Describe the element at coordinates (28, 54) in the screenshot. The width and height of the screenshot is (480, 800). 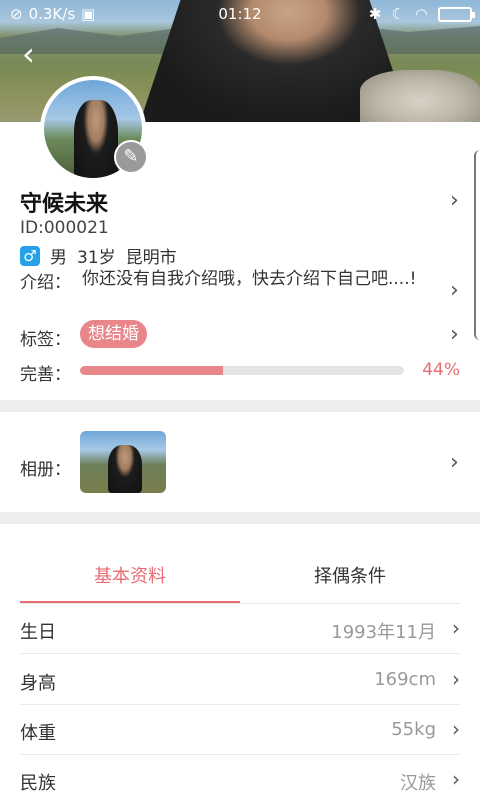
I see `back-arrow-icon: ‹` at that location.